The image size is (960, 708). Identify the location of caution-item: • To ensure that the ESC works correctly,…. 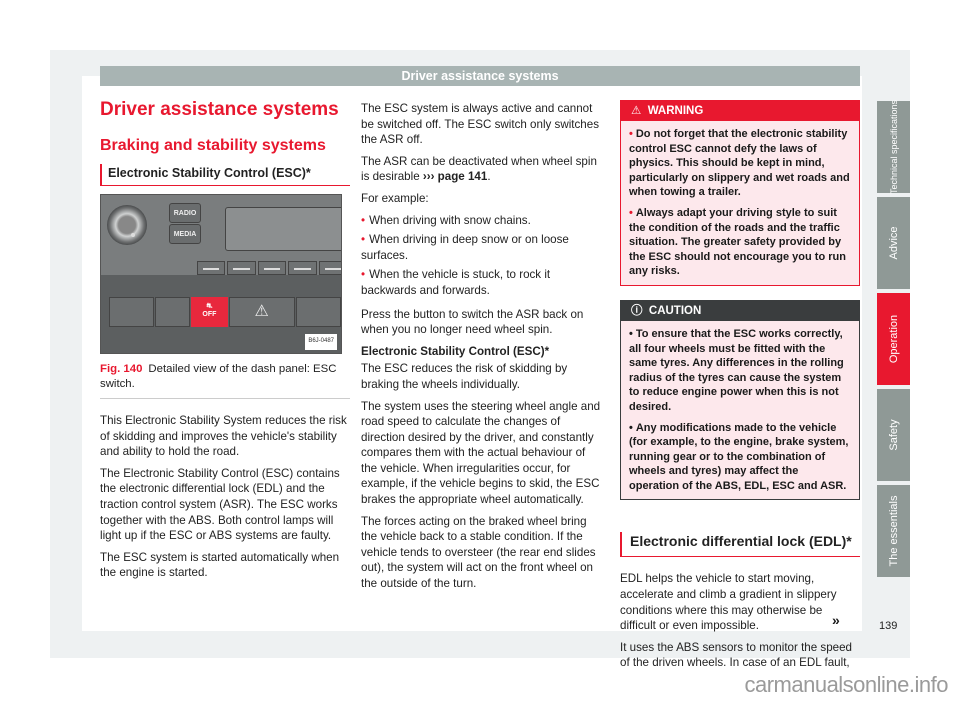
(736, 370).